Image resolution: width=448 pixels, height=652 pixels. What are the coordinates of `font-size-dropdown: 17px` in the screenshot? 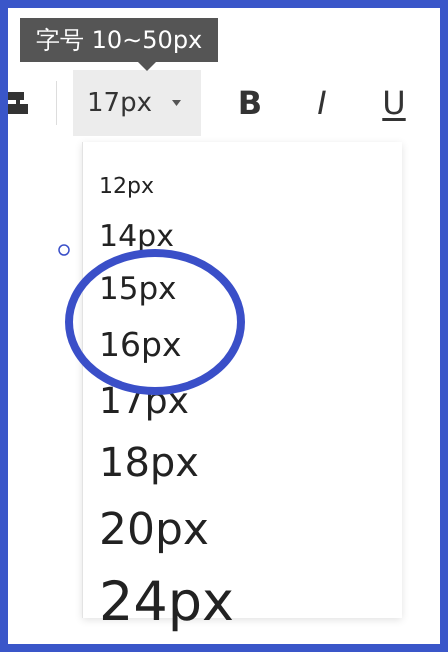 It's located at (137, 103).